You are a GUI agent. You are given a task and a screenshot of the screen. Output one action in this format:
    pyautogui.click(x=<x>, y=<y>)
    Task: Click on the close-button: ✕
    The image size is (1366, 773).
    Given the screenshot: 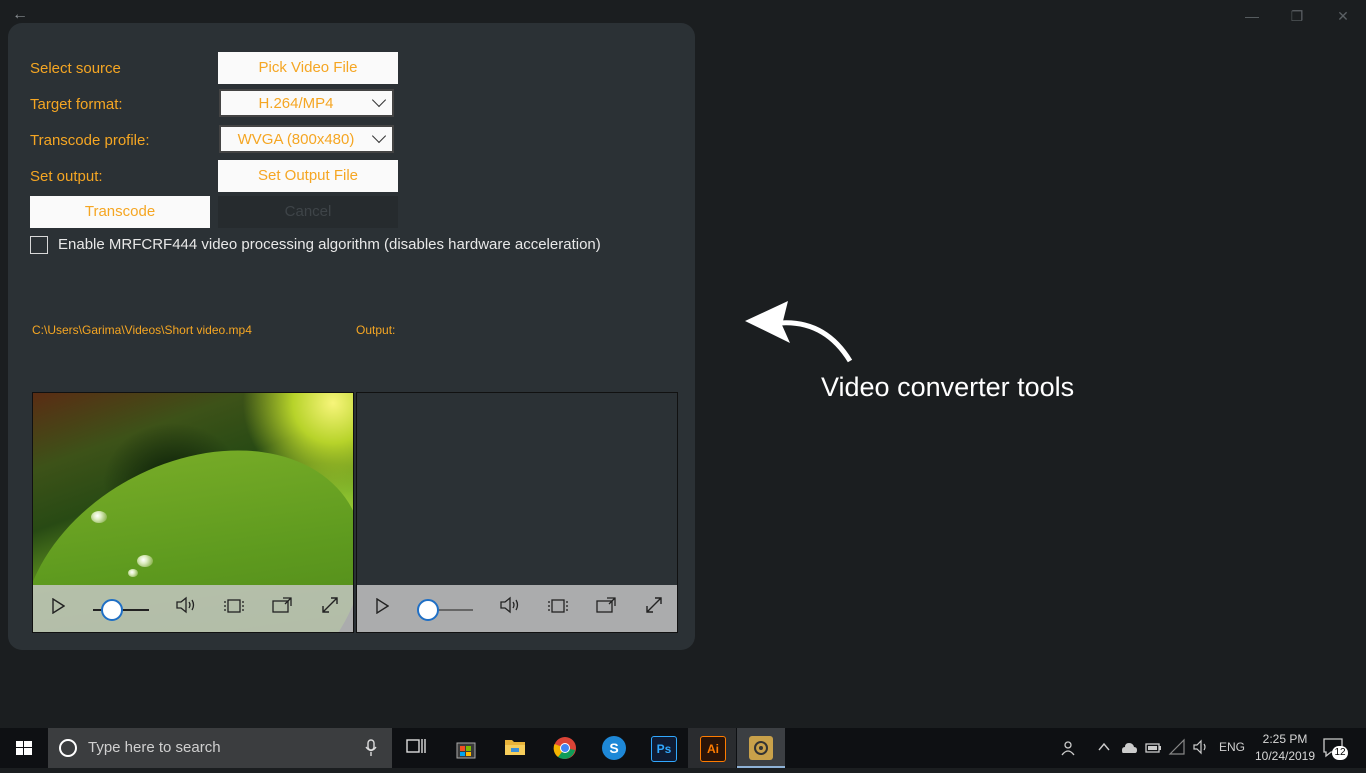 What is the action you would take?
    pyautogui.click(x=1343, y=16)
    